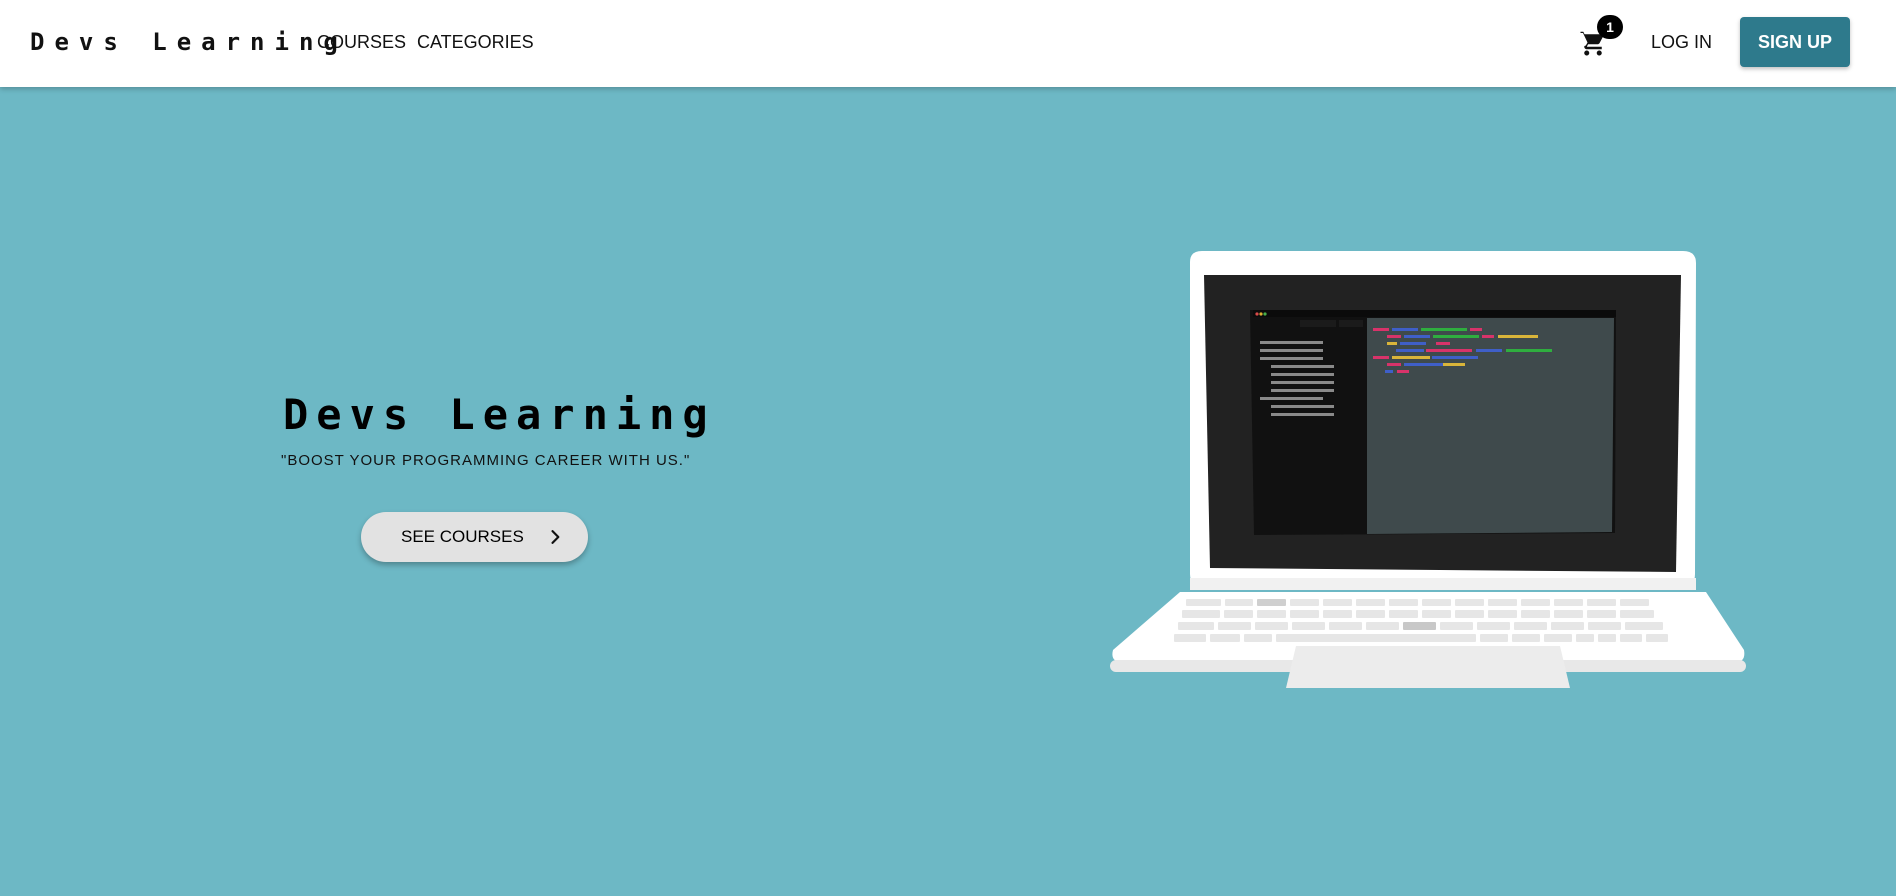 This screenshot has height=896, width=1896. What do you see at coordinates (1681, 42) in the screenshot?
I see `login-button: LOG IN` at bounding box center [1681, 42].